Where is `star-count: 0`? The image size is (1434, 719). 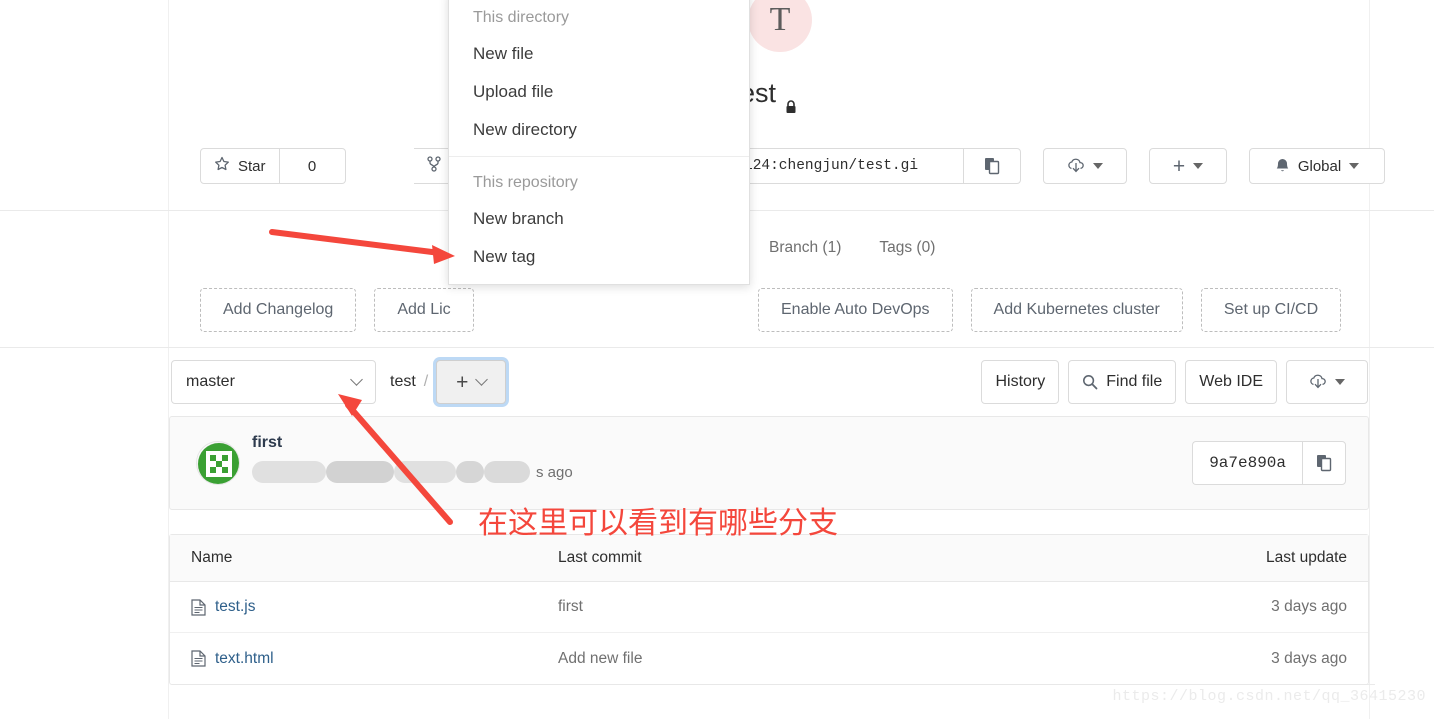
star-count: 0 is located at coordinates (312, 166).